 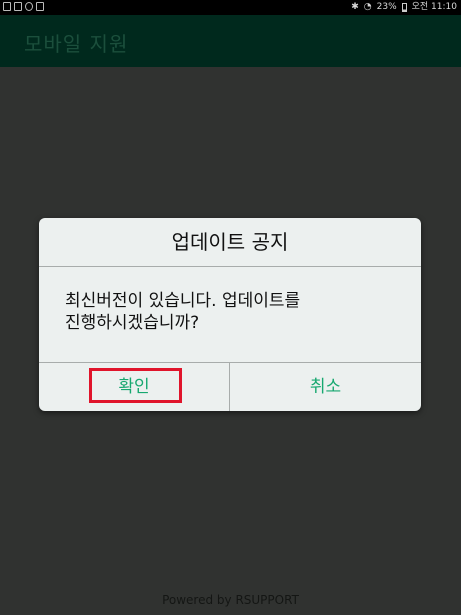 I want to click on status-bar: ✱ ◔ 23% 오전 11:10, so click(x=230, y=7).